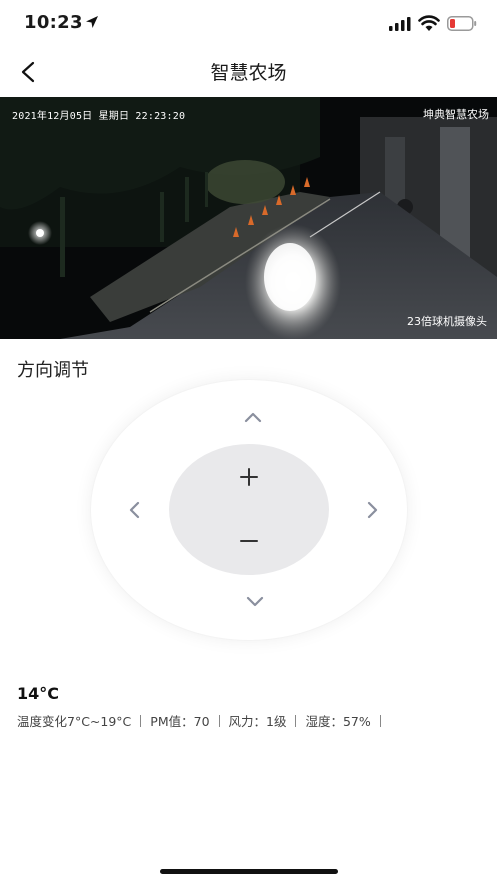  I want to click on camera-brand-watermark: 坤典智慧农场, so click(456, 114).